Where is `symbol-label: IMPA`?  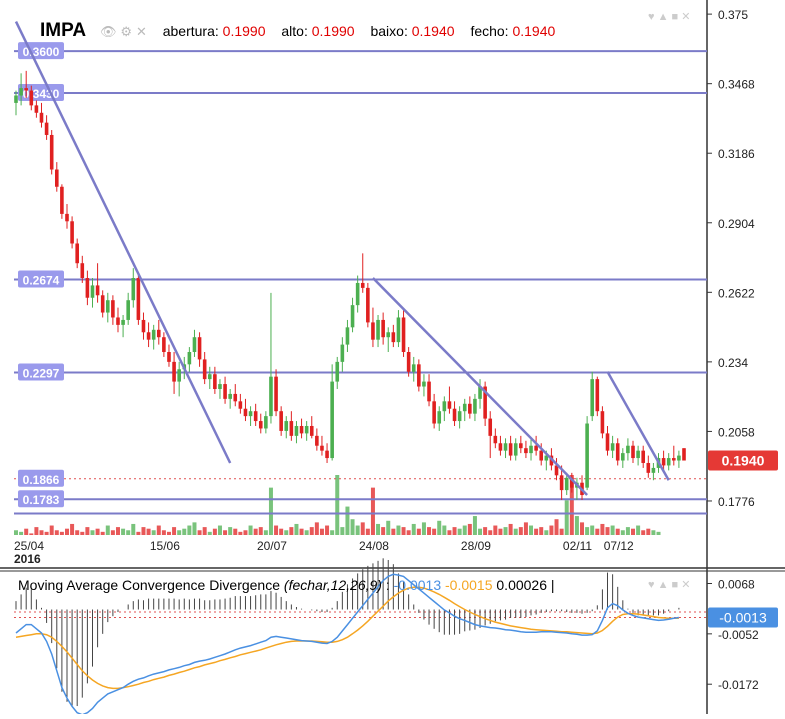
symbol-label: IMPA is located at coordinates (63, 30).